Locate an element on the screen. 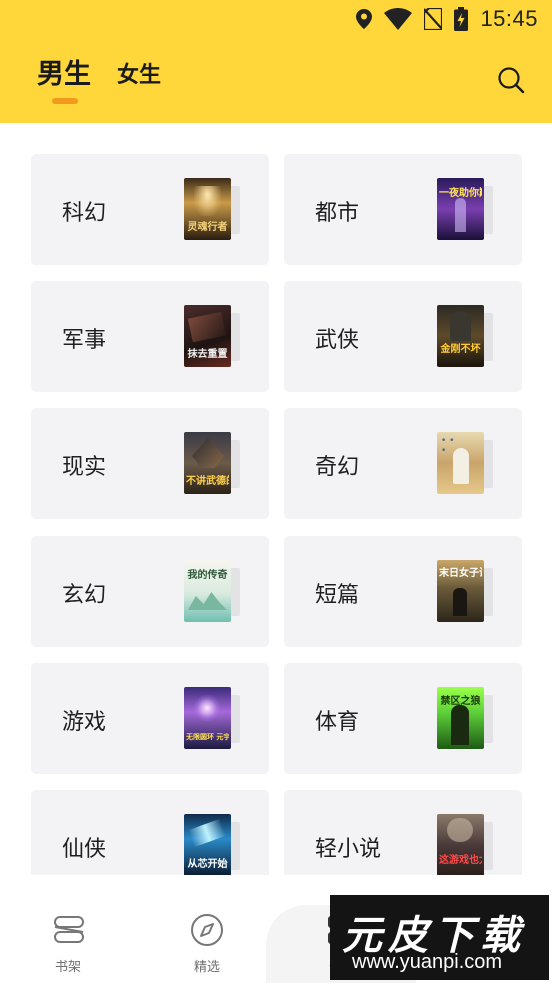 Image resolution: width=552 pixels, height=983 pixels. book-cover: 我的传奇 is located at coordinates (212, 591).